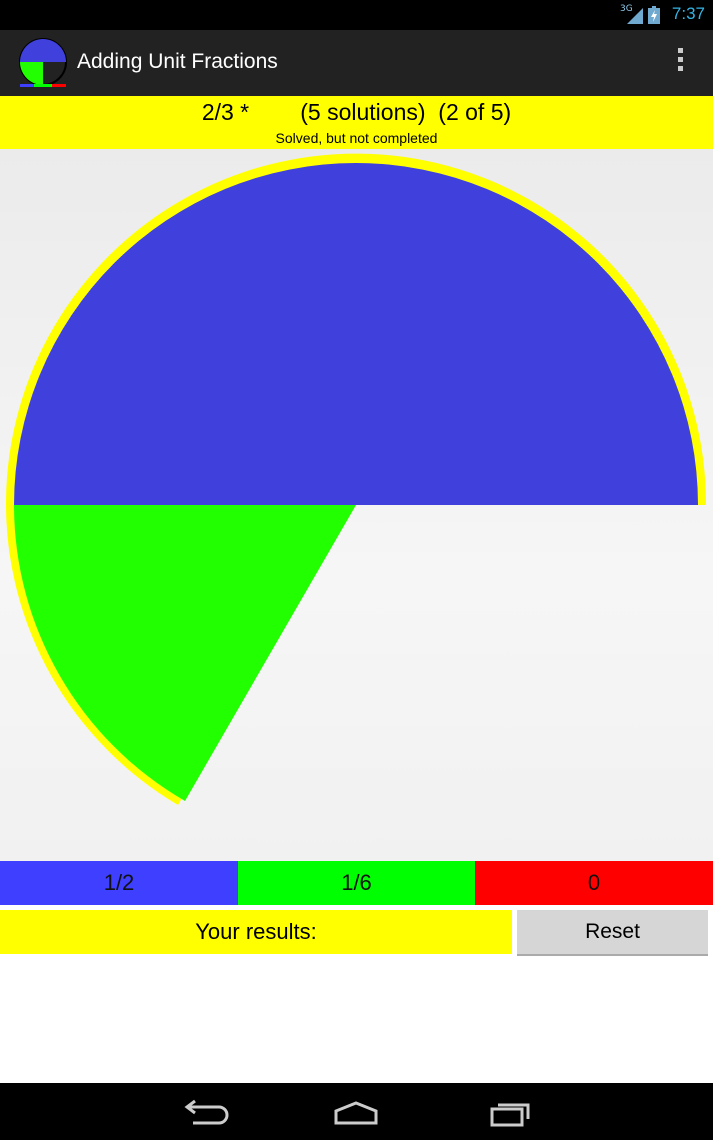 Image resolution: width=713 pixels, height=1140 pixels. I want to click on results-label: Your results:, so click(256, 932).